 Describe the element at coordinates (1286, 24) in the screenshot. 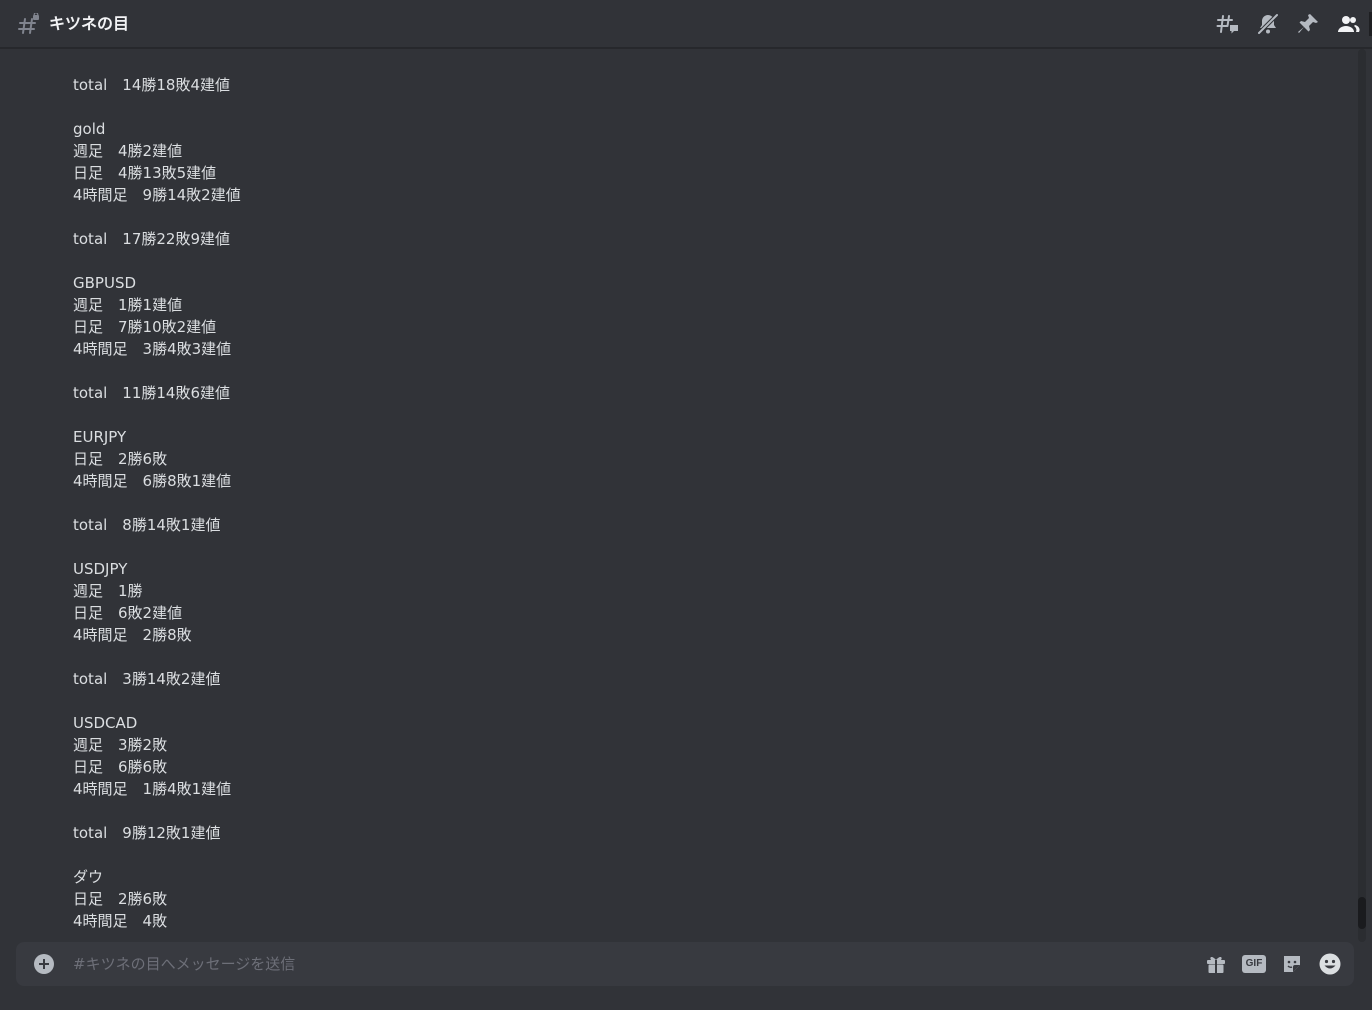

I see `header-toolbar` at that location.